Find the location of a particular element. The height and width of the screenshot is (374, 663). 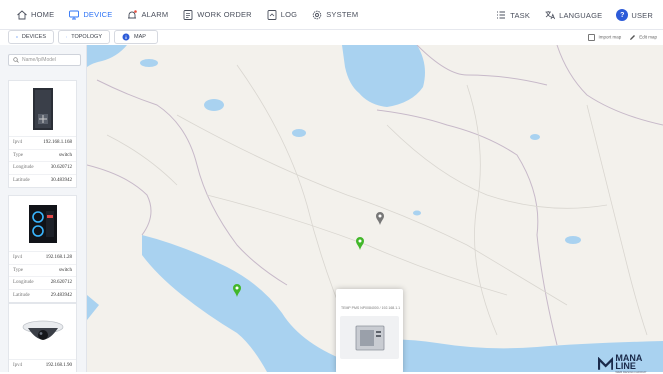

tab-map: MAP is located at coordinates (136, 37).